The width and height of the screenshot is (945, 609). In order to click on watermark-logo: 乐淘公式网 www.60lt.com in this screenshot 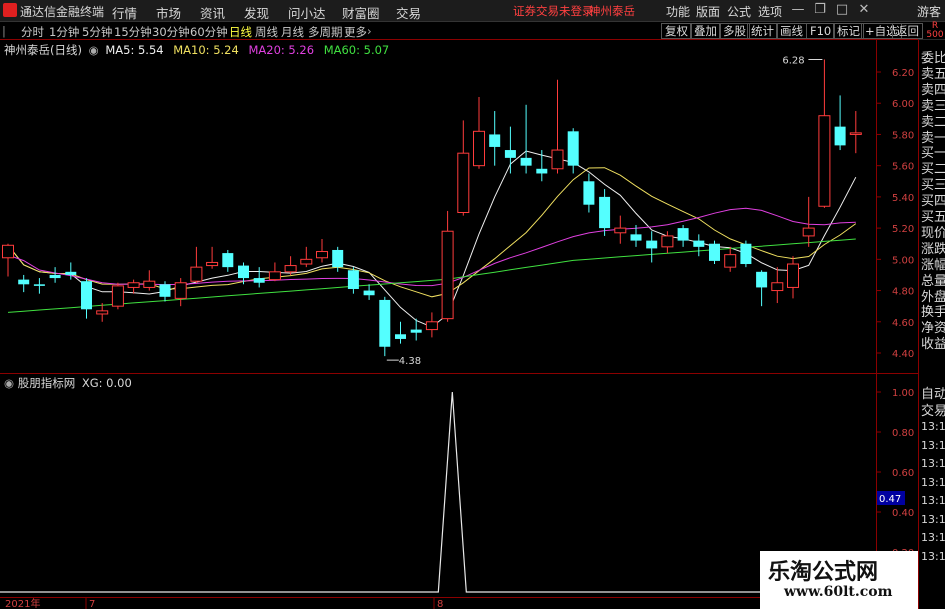, I will do `click(839, 580)`.